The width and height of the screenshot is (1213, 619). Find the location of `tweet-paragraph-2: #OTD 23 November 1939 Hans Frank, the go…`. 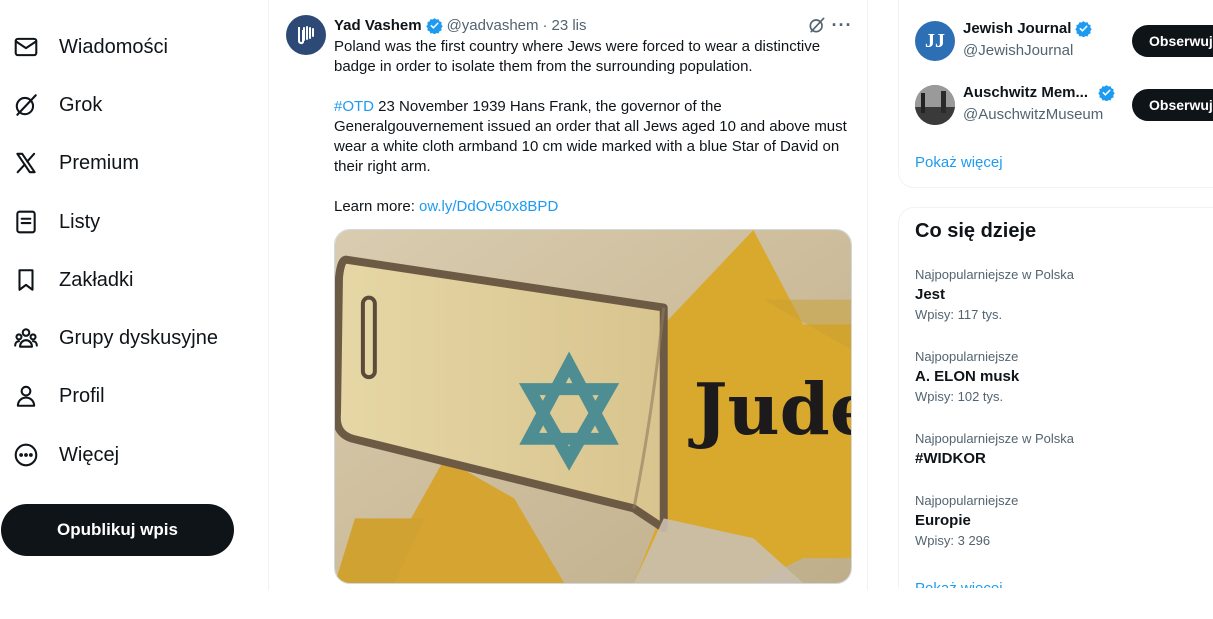

tweet-paragraph-2: #OTD 23 November 1939 Hans Frank, the go… is located at coordinates (594, 137).